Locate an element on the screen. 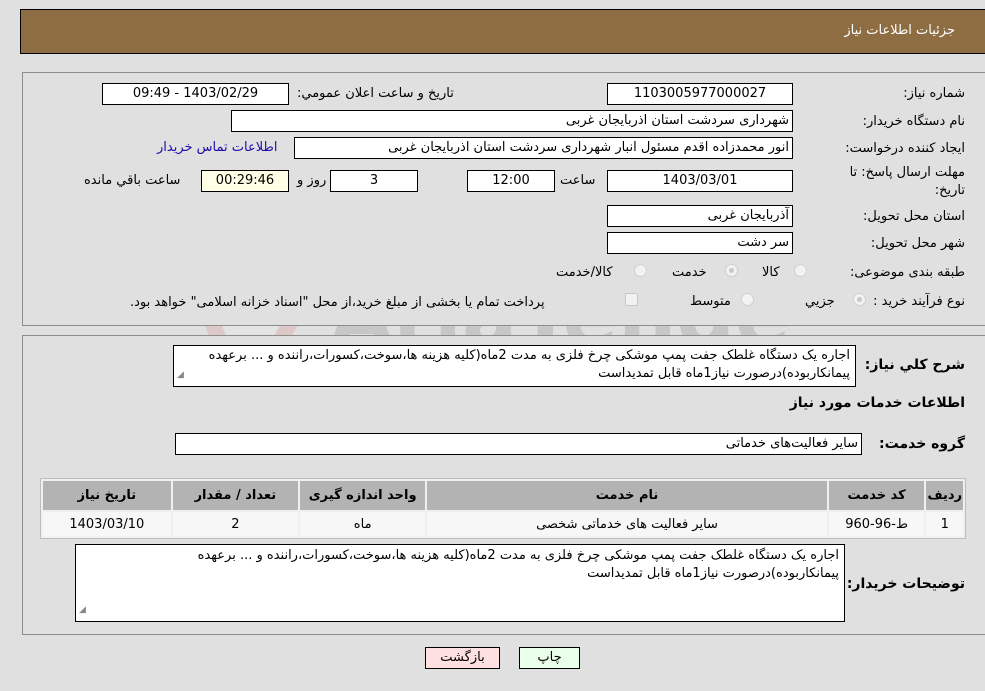 This screenshot has width=985, height=691. print-button: چاپ is located at coordinates (549, 658).